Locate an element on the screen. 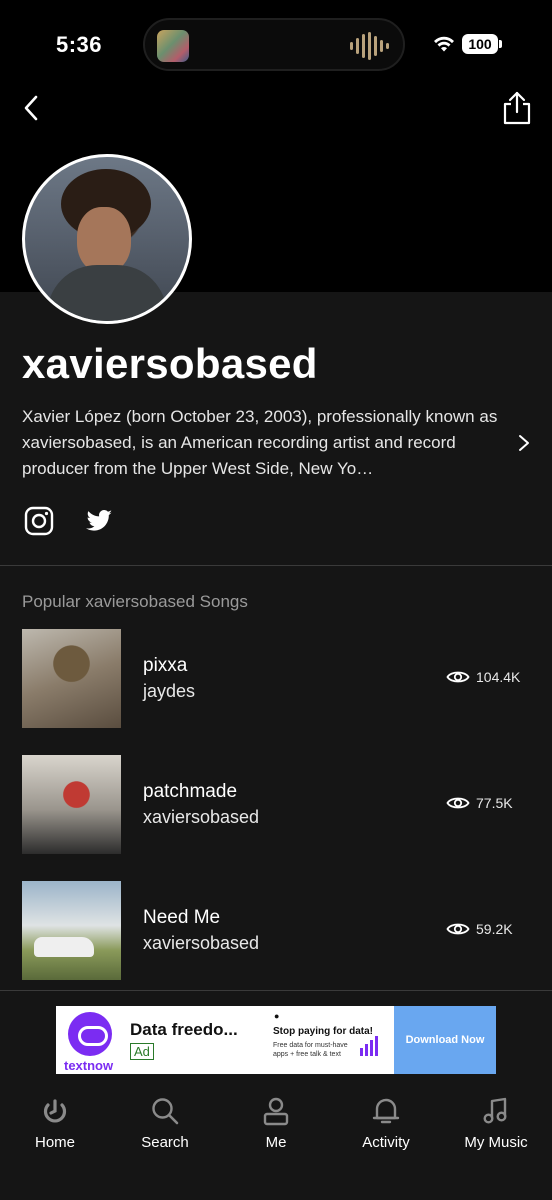 The image size is (552, 1200). tab-label: My Music is located at coordinates (496, 1142).